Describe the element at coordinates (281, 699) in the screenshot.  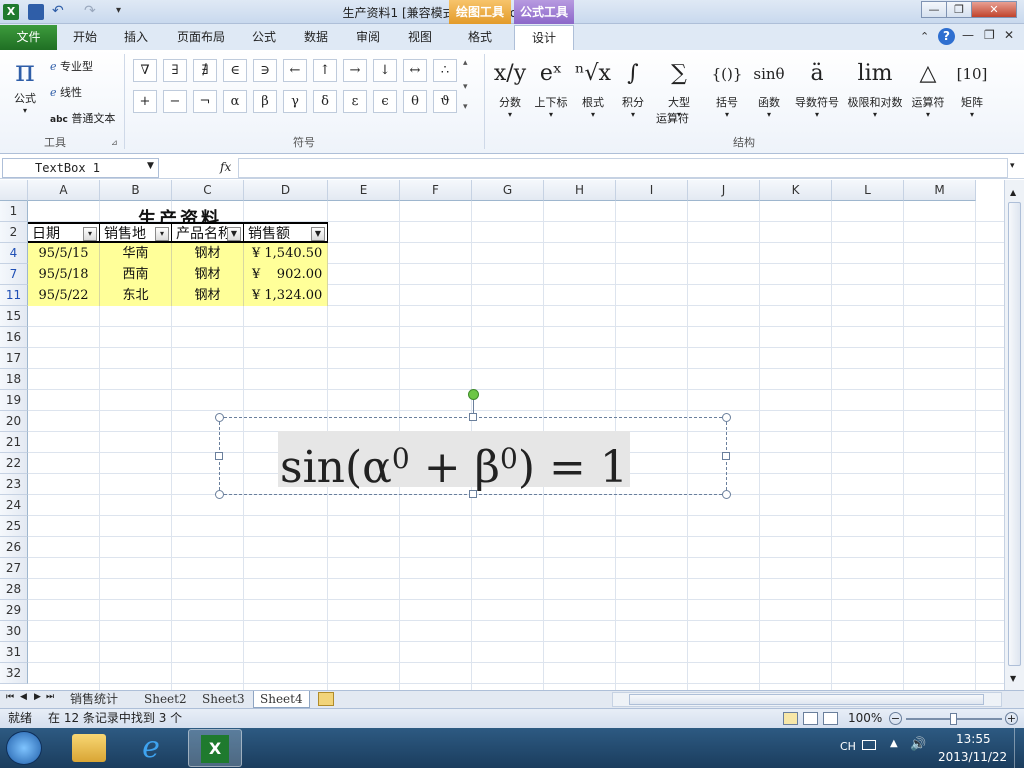
I see `sheet-tab-sheet4: Sheet4` at that location.